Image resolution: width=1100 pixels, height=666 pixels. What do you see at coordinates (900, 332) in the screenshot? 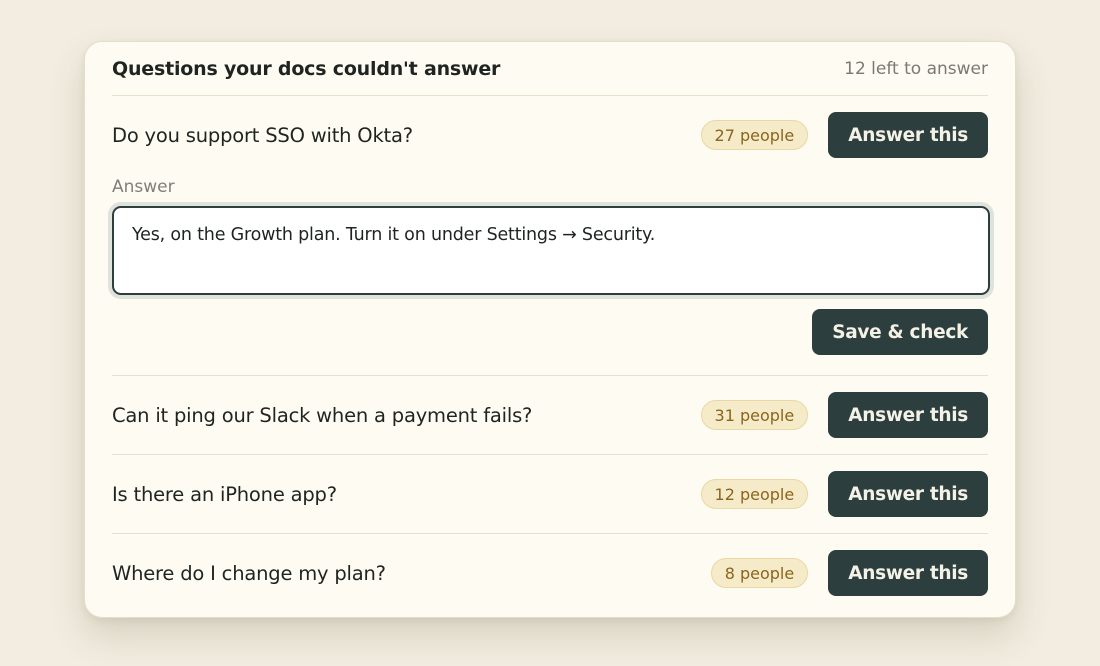
I see `save-and-check-button: Save & check` at bounding box center [900, 332].